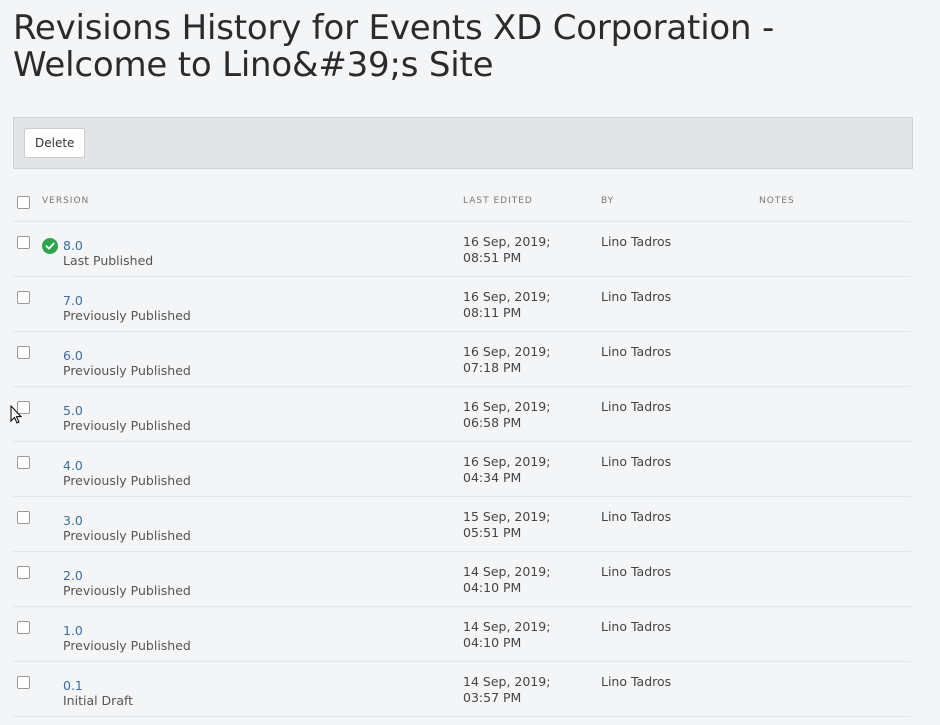  I want to click on check-circle-icon, so click(50, 246).